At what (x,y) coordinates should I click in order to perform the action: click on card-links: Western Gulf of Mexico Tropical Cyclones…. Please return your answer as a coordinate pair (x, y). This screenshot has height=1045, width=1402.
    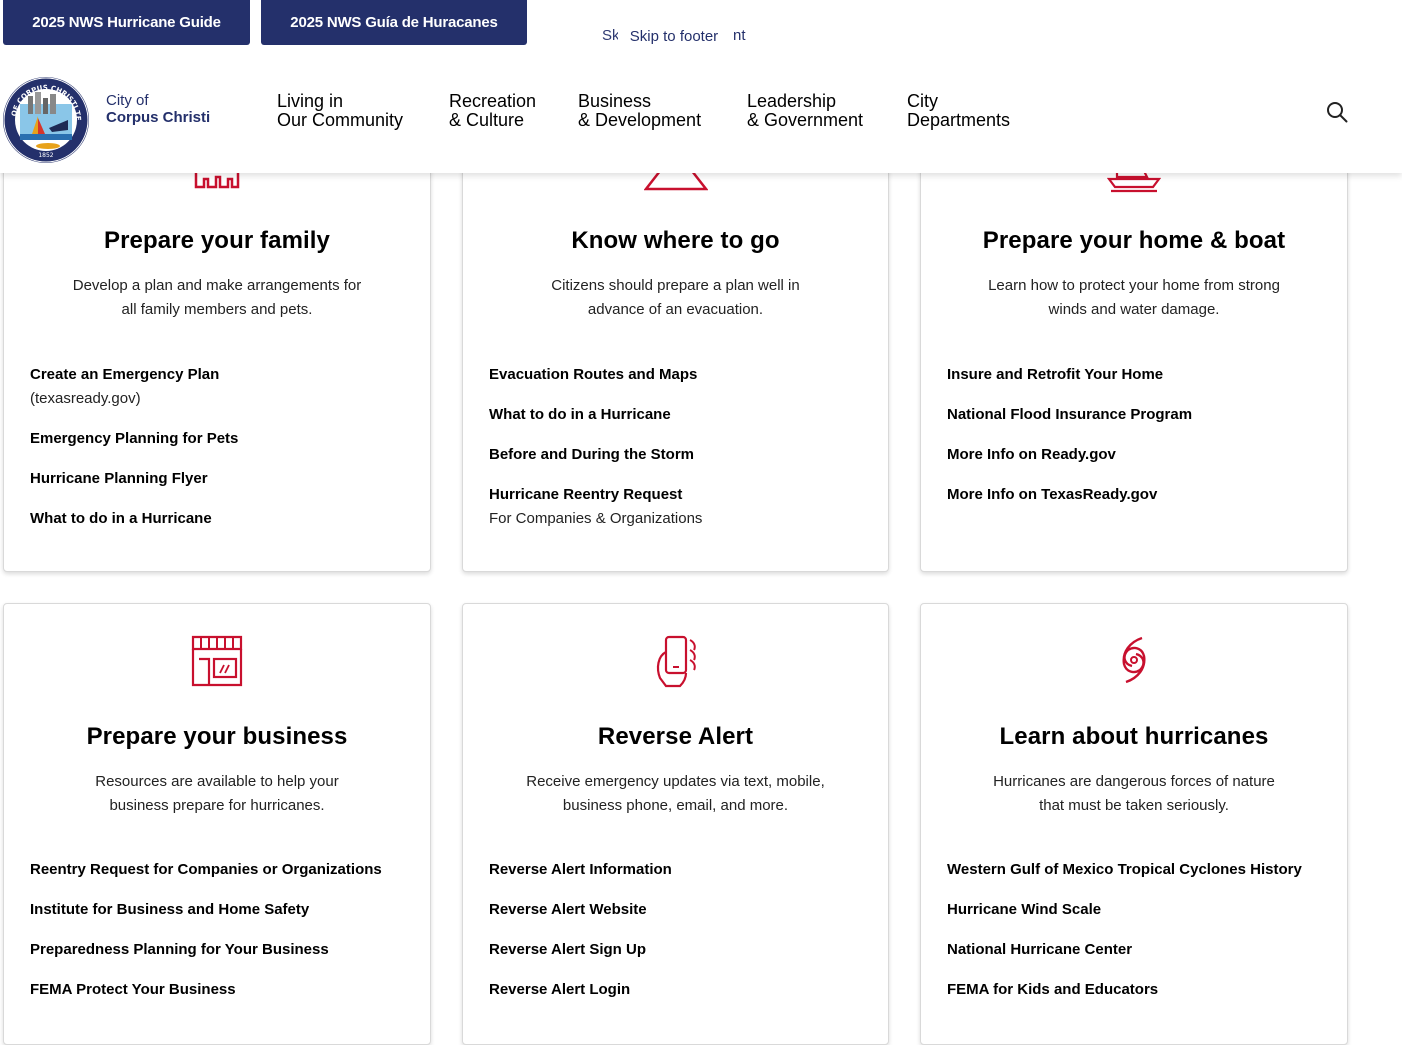
    Looking at the image, I should click on (1137, 938).